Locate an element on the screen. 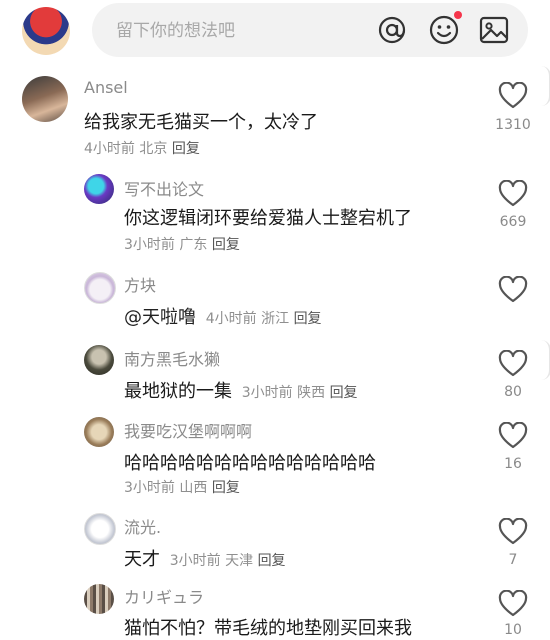 The image size is (550, 640). comment-author: Ansel is located at coordinates (106, 87).